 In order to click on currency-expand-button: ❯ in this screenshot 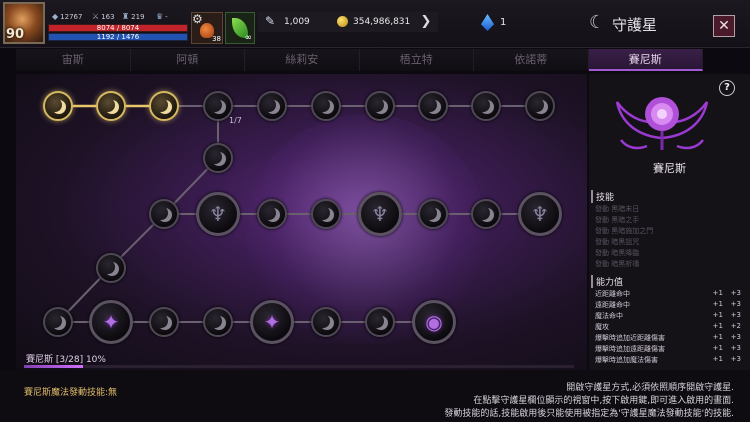, I will do `click(426, 22)`.